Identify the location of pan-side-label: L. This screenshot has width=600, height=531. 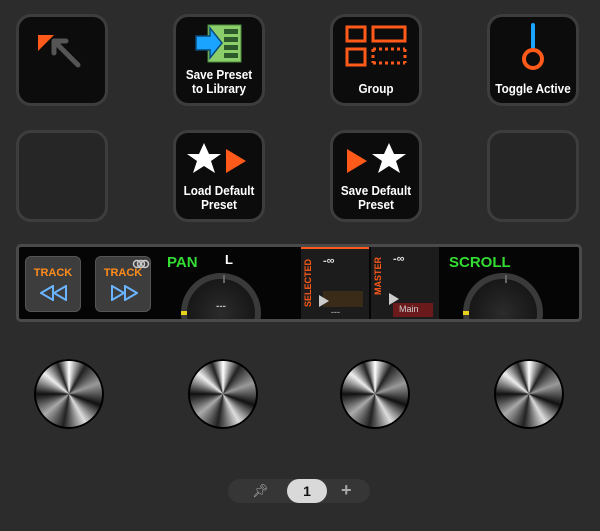
(229, 259).